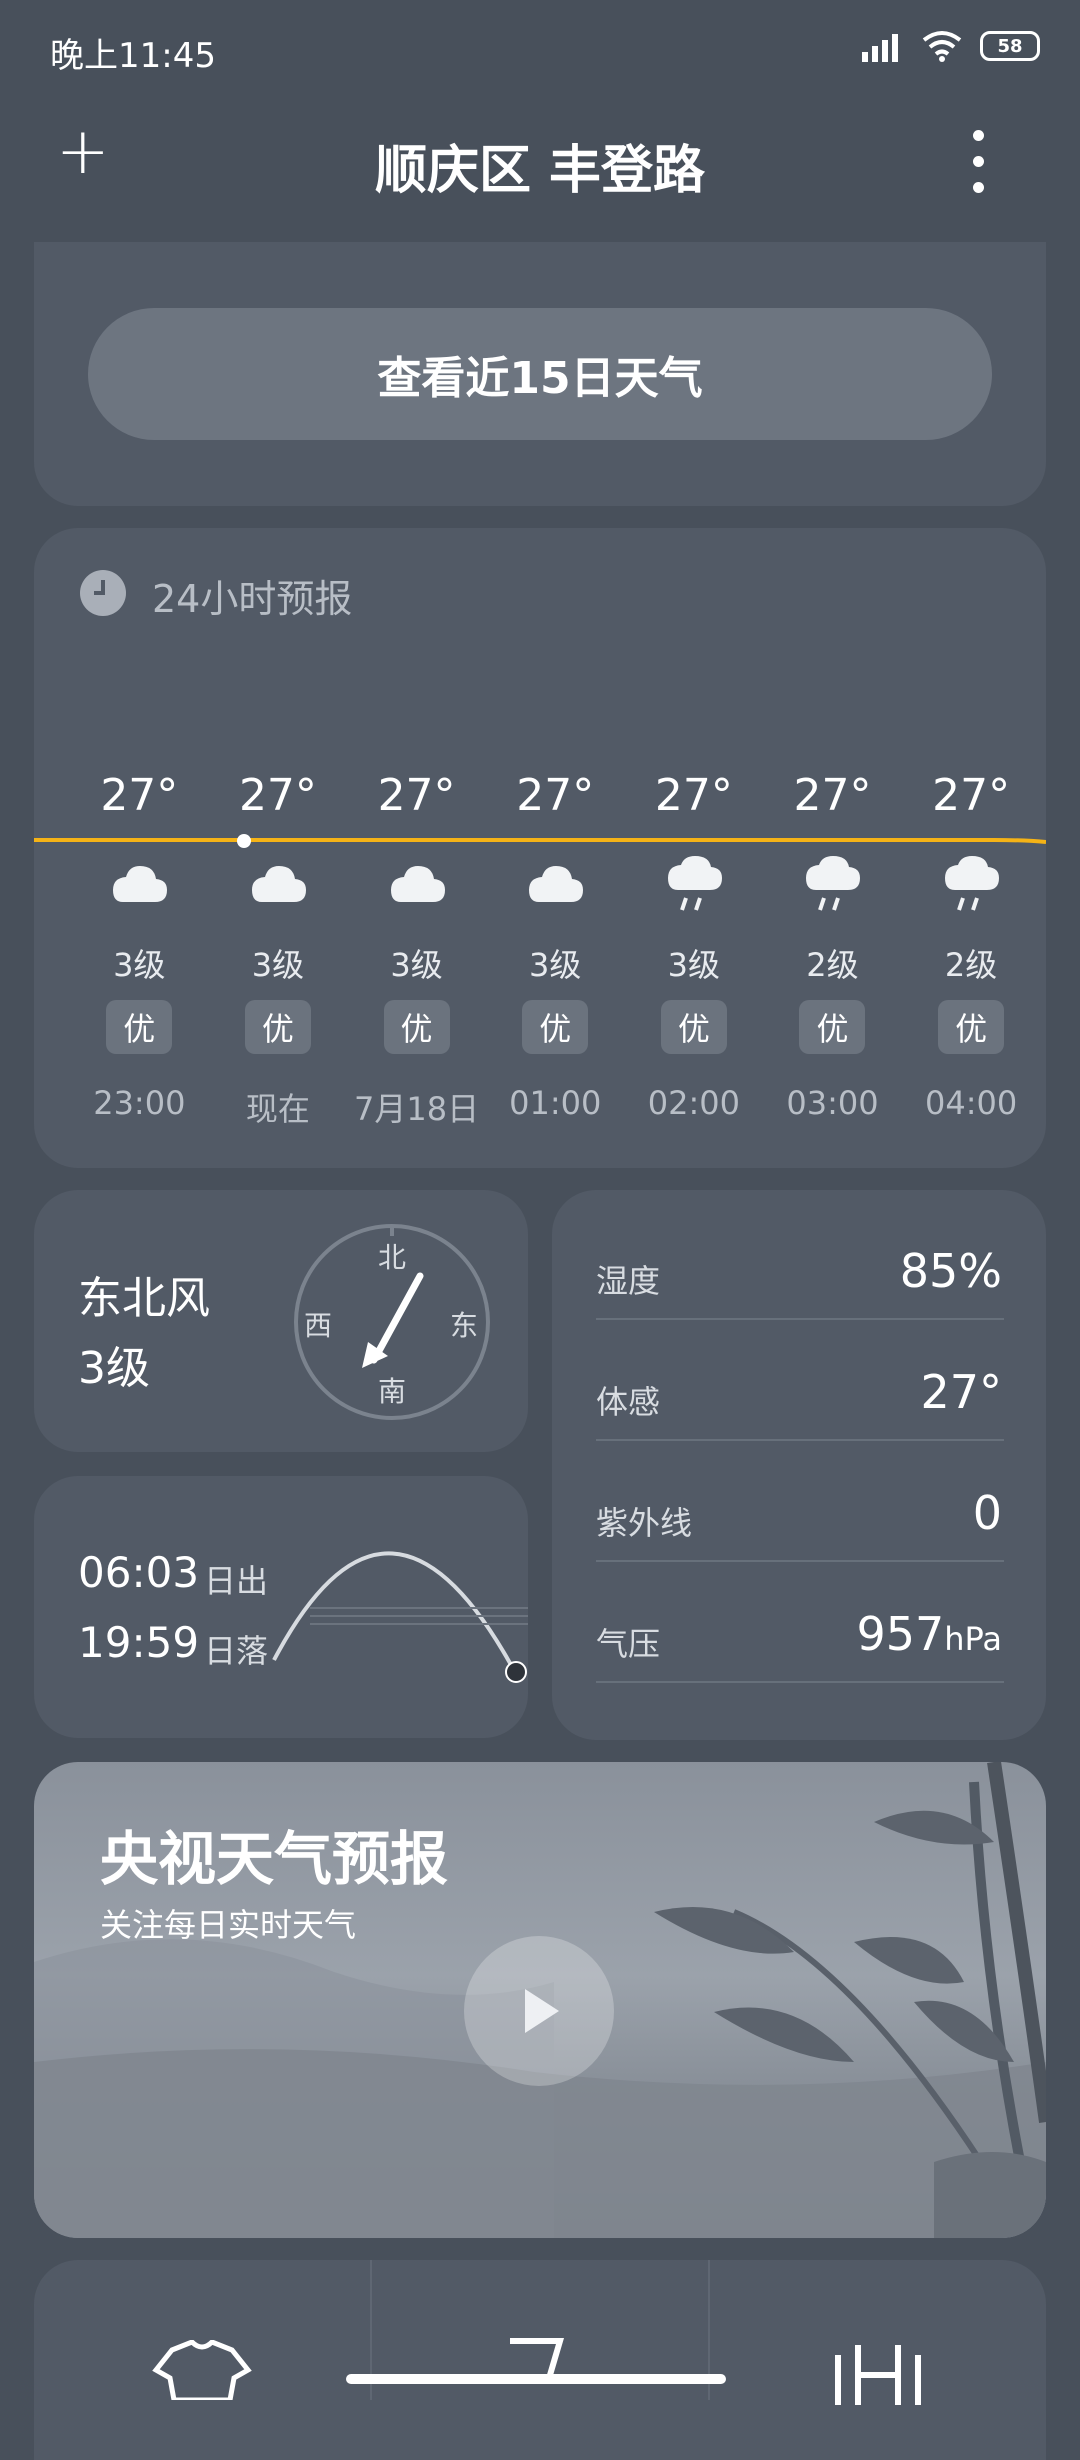 The height and width of the screenshot is (2460, 1080). Describe the element at coordinates (228, 1925) in the screenshot. I see `video-subtitle: 关注每日实时天气` at that location.